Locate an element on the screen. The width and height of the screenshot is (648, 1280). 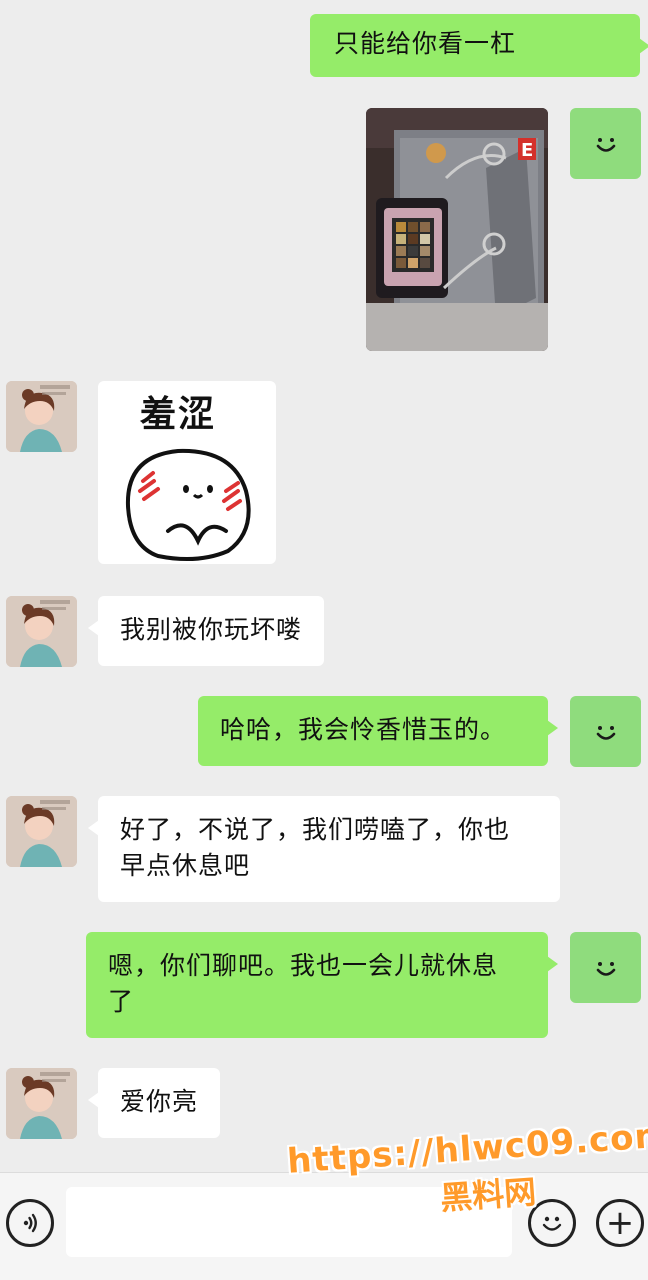
message-image: E is located at coordinates (457, 229).